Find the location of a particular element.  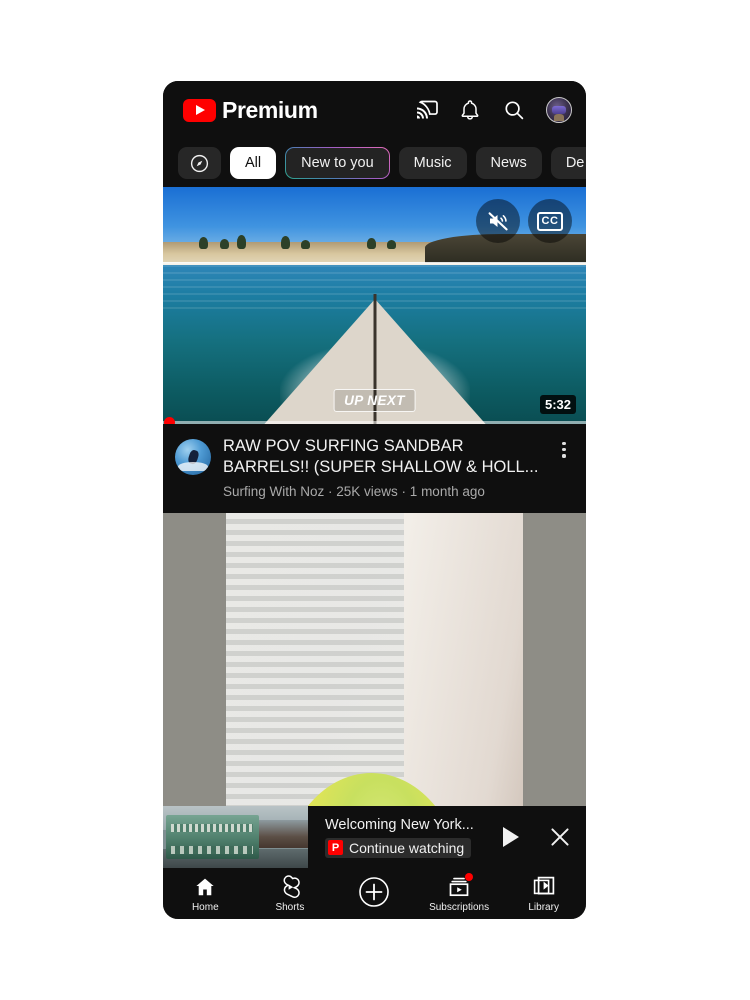

mini-player-status: P Continue watching is located at coordinates (398, 847).